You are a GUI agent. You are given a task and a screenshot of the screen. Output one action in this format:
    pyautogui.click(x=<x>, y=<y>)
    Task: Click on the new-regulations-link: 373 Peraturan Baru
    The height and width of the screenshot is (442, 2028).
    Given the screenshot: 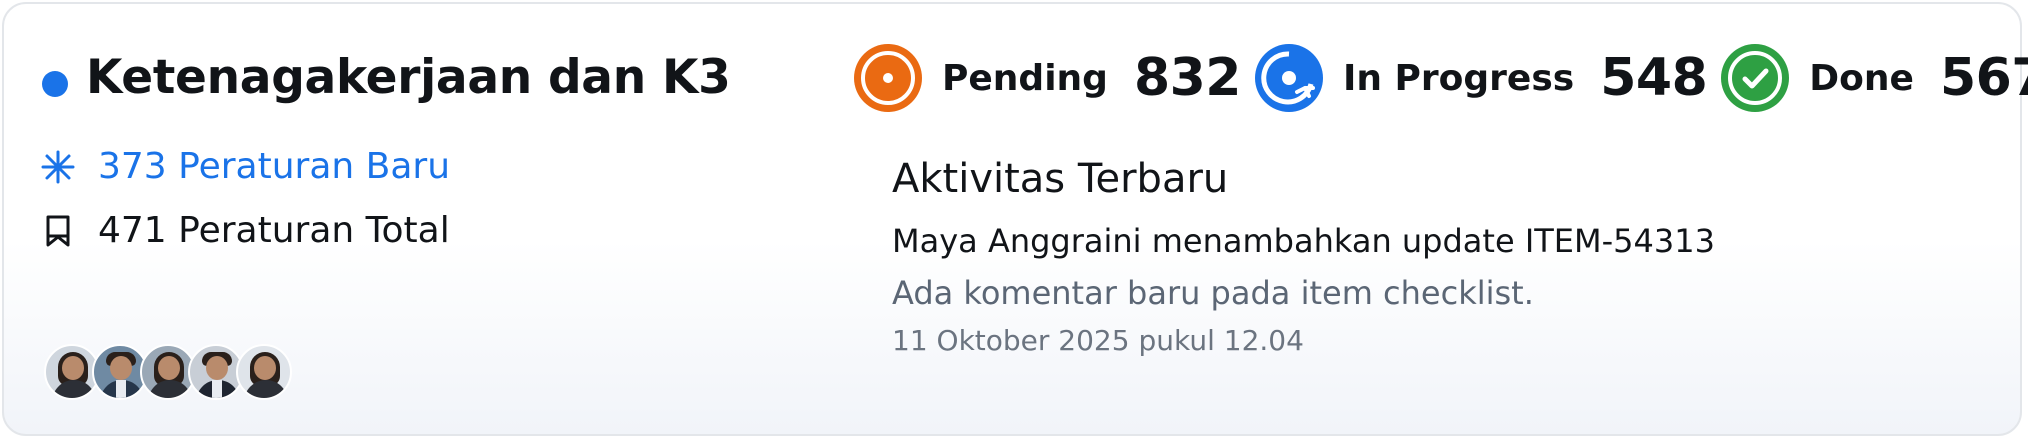 What is the action you would take?
    pyautogui.click(x=245, y=166)
    